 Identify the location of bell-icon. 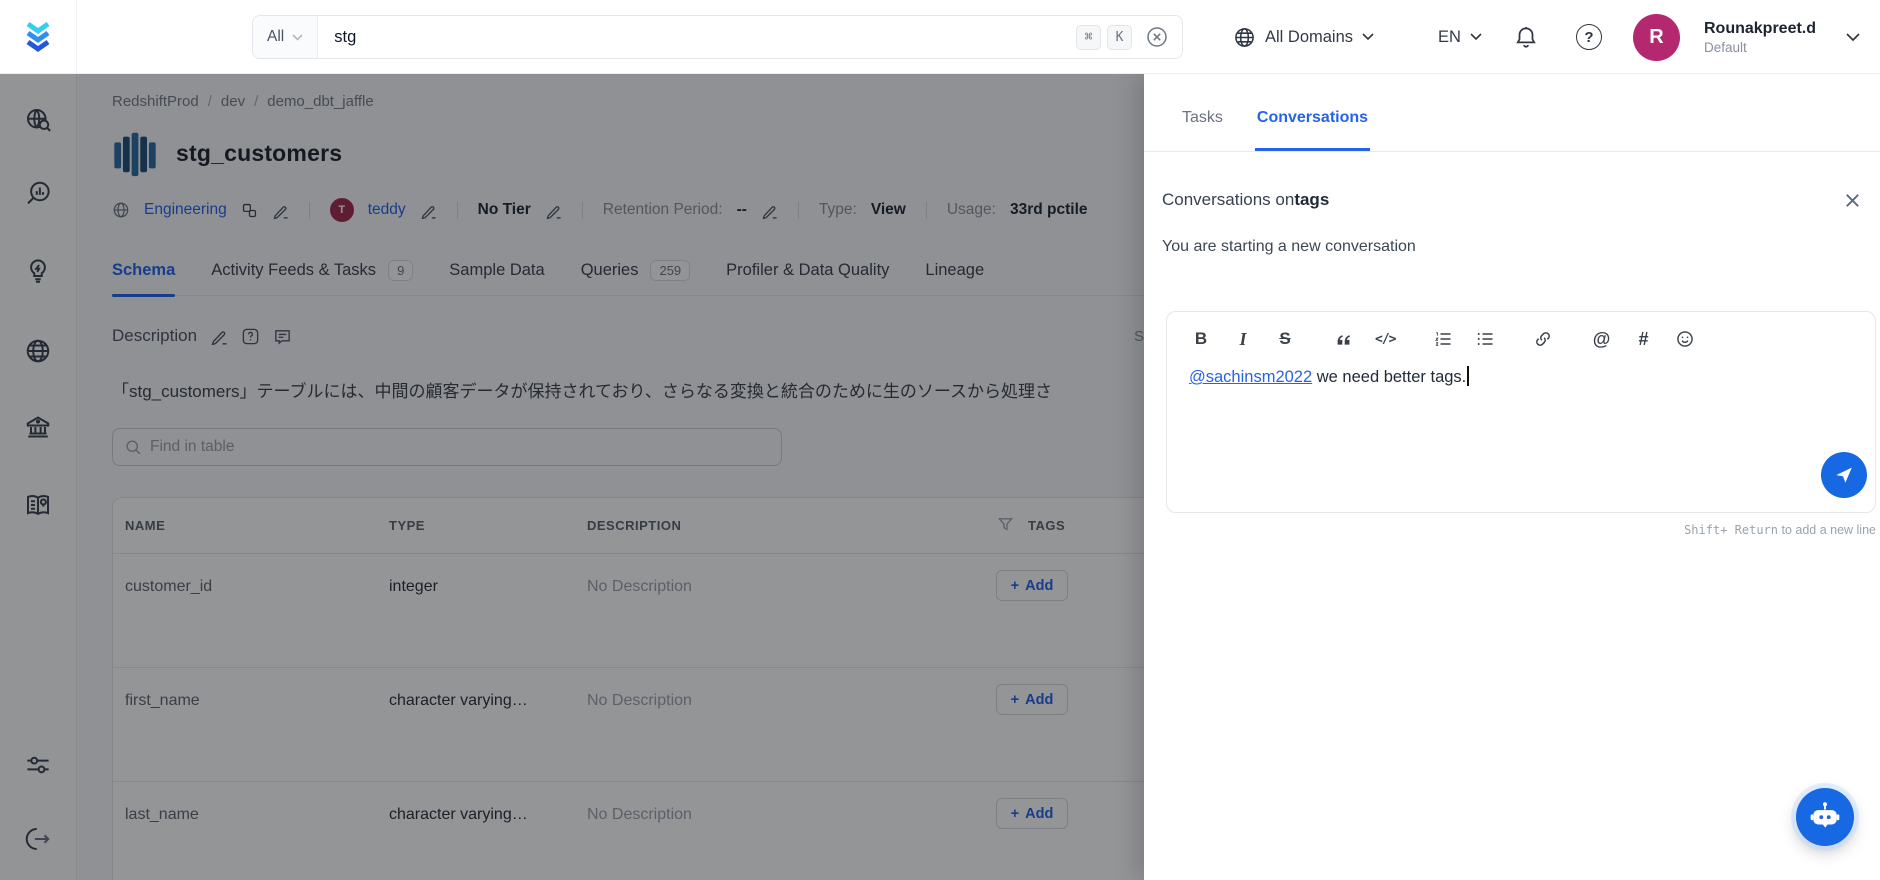
(1526, 37).